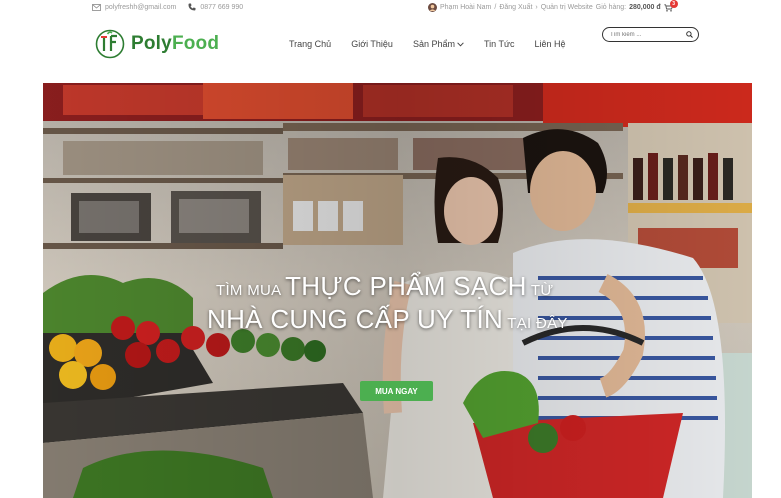 Image resolution: width=781 pixels, height=498 pixels. Describe the element at coordinates (540, 290) in the screenshot. I see `hero-text-small: TỪ` at that location.